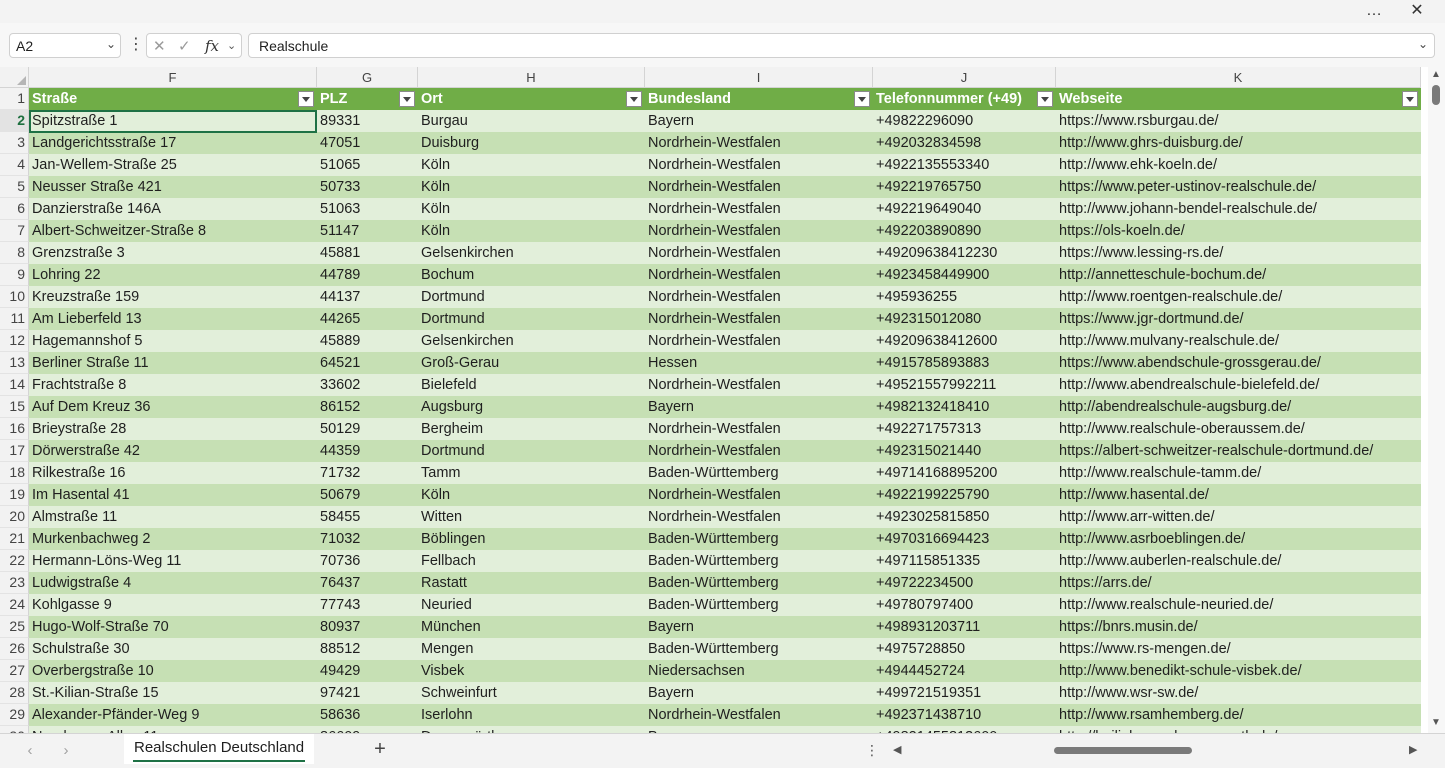 This screenshot has height=768, width=1445. What do you see at coordinates (531, 561) in the screenshot?
I see `cell-ort: Fellbach` at bounding box center [531, 561].